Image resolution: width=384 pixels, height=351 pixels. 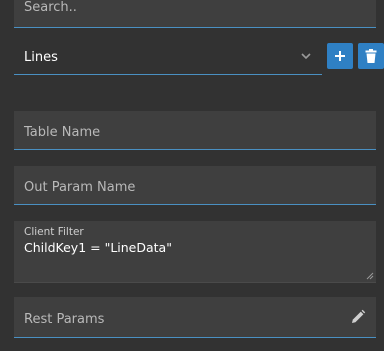 What do you see at coordinates (98, 247) in the screenshot?
I see `client-filter-value: ChildKey1 = "LineData"` at bounding box center [98, 247].